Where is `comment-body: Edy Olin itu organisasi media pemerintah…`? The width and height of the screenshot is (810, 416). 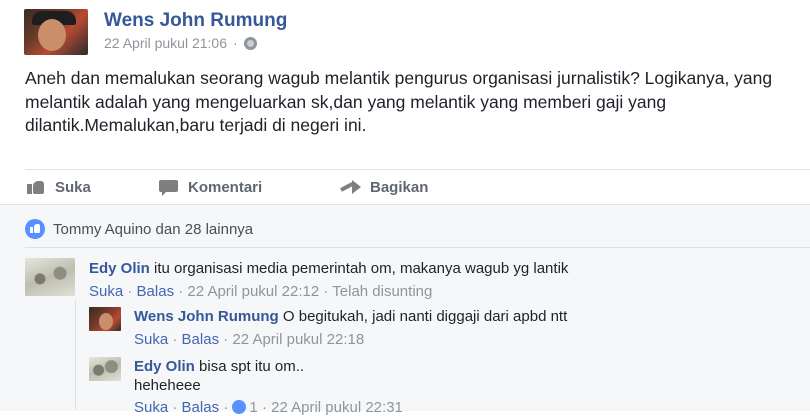
comment-body: Edy Olin itu organisasi media pemerintah… is located at coordinates (328, 268).